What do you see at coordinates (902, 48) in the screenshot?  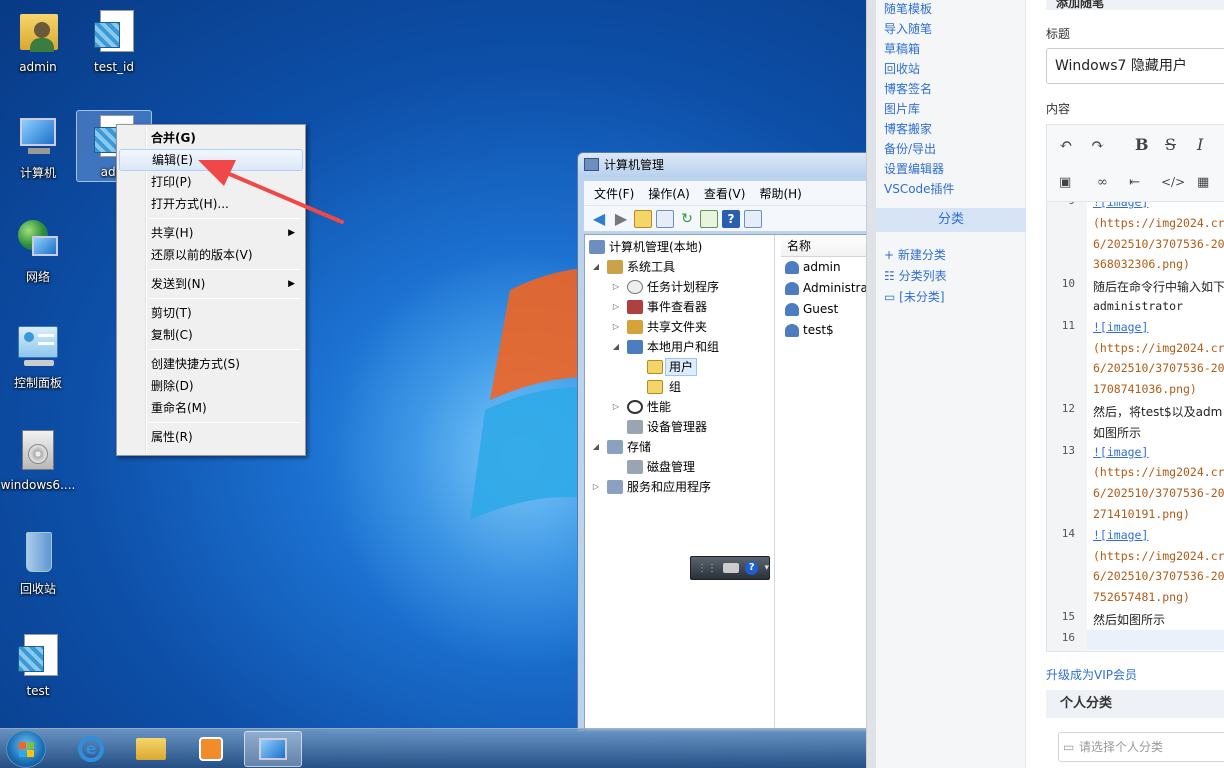 I see `sidebar-link-drafts: 草稿箱` at bounding box center [902, 48].